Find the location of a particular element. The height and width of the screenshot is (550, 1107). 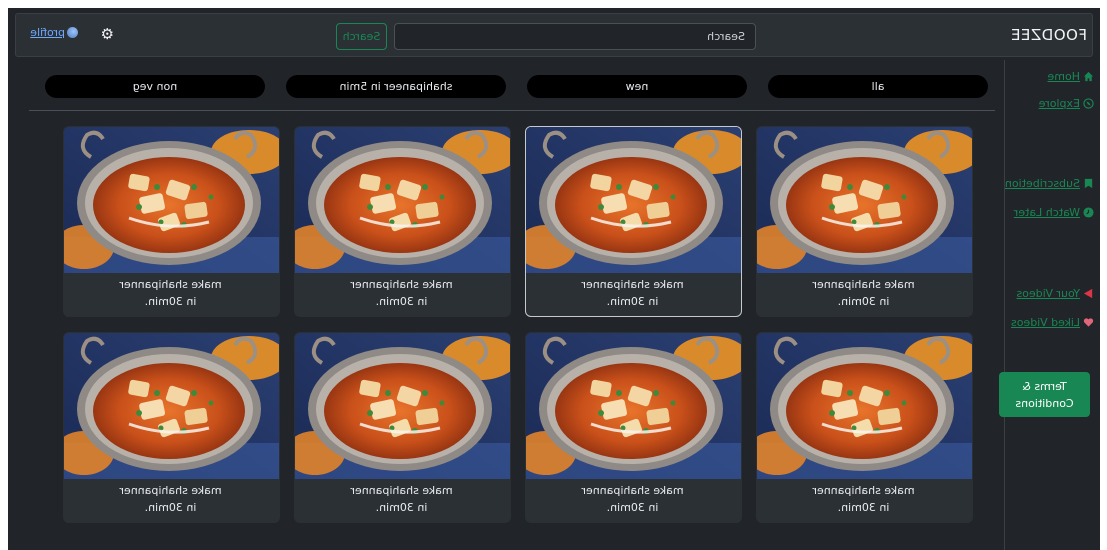

profile-image-icon is located at coordinates (72, 32).